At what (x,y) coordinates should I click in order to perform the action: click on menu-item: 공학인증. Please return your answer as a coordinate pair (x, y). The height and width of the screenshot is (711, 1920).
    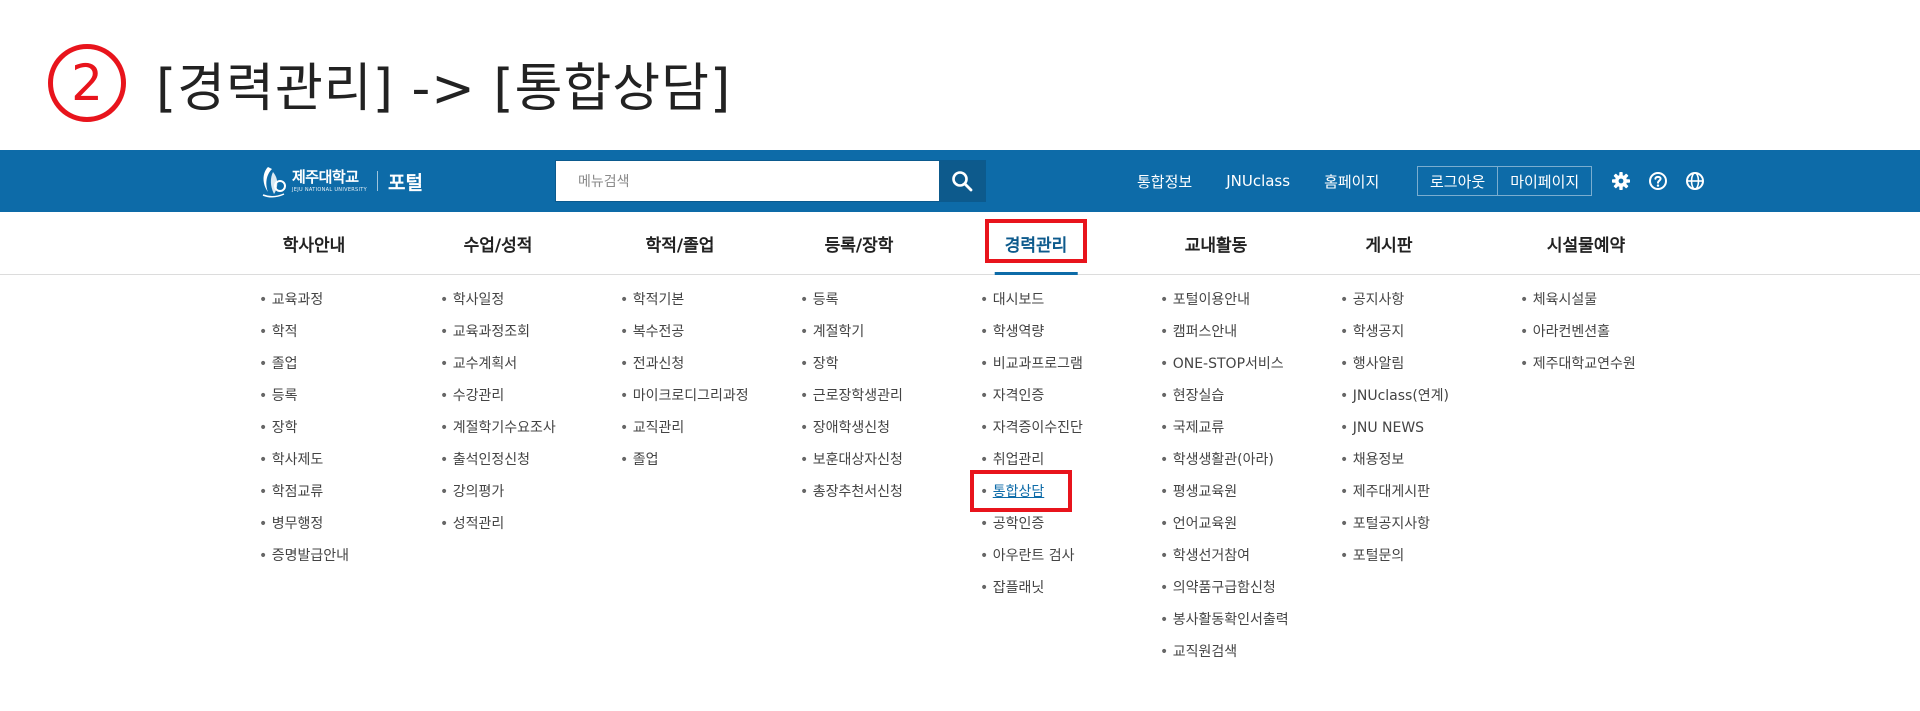
    Looking at the image, I should click on (1031, 524).